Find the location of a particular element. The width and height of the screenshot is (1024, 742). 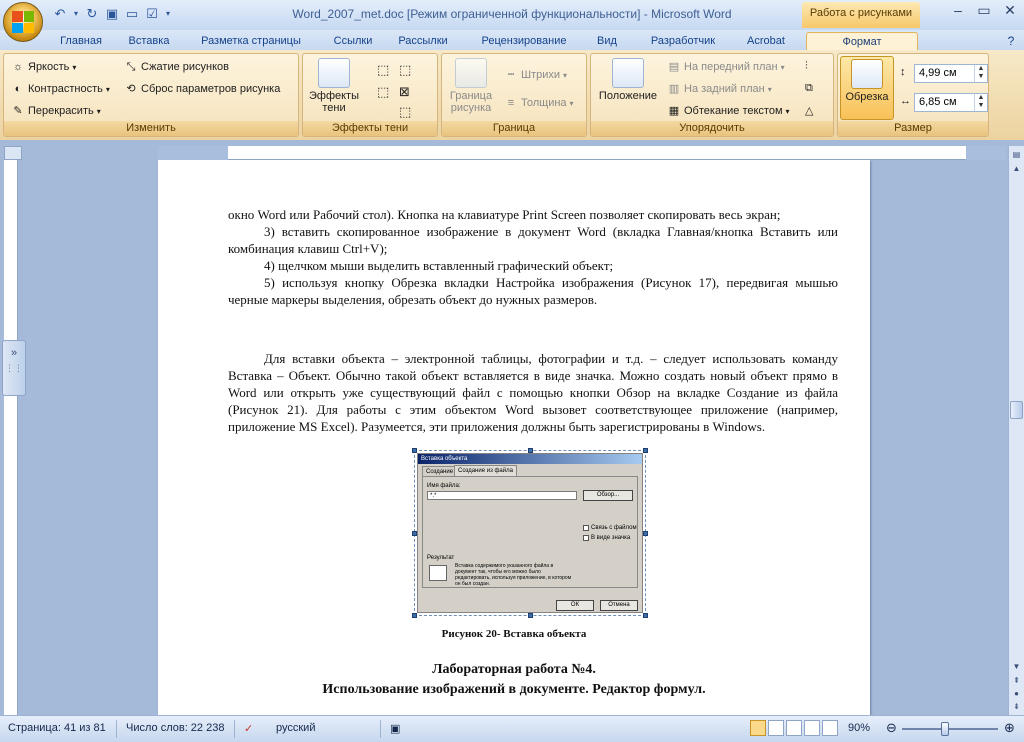

view-ruler-icon: ▤ is located at coordinates (1016, 154).